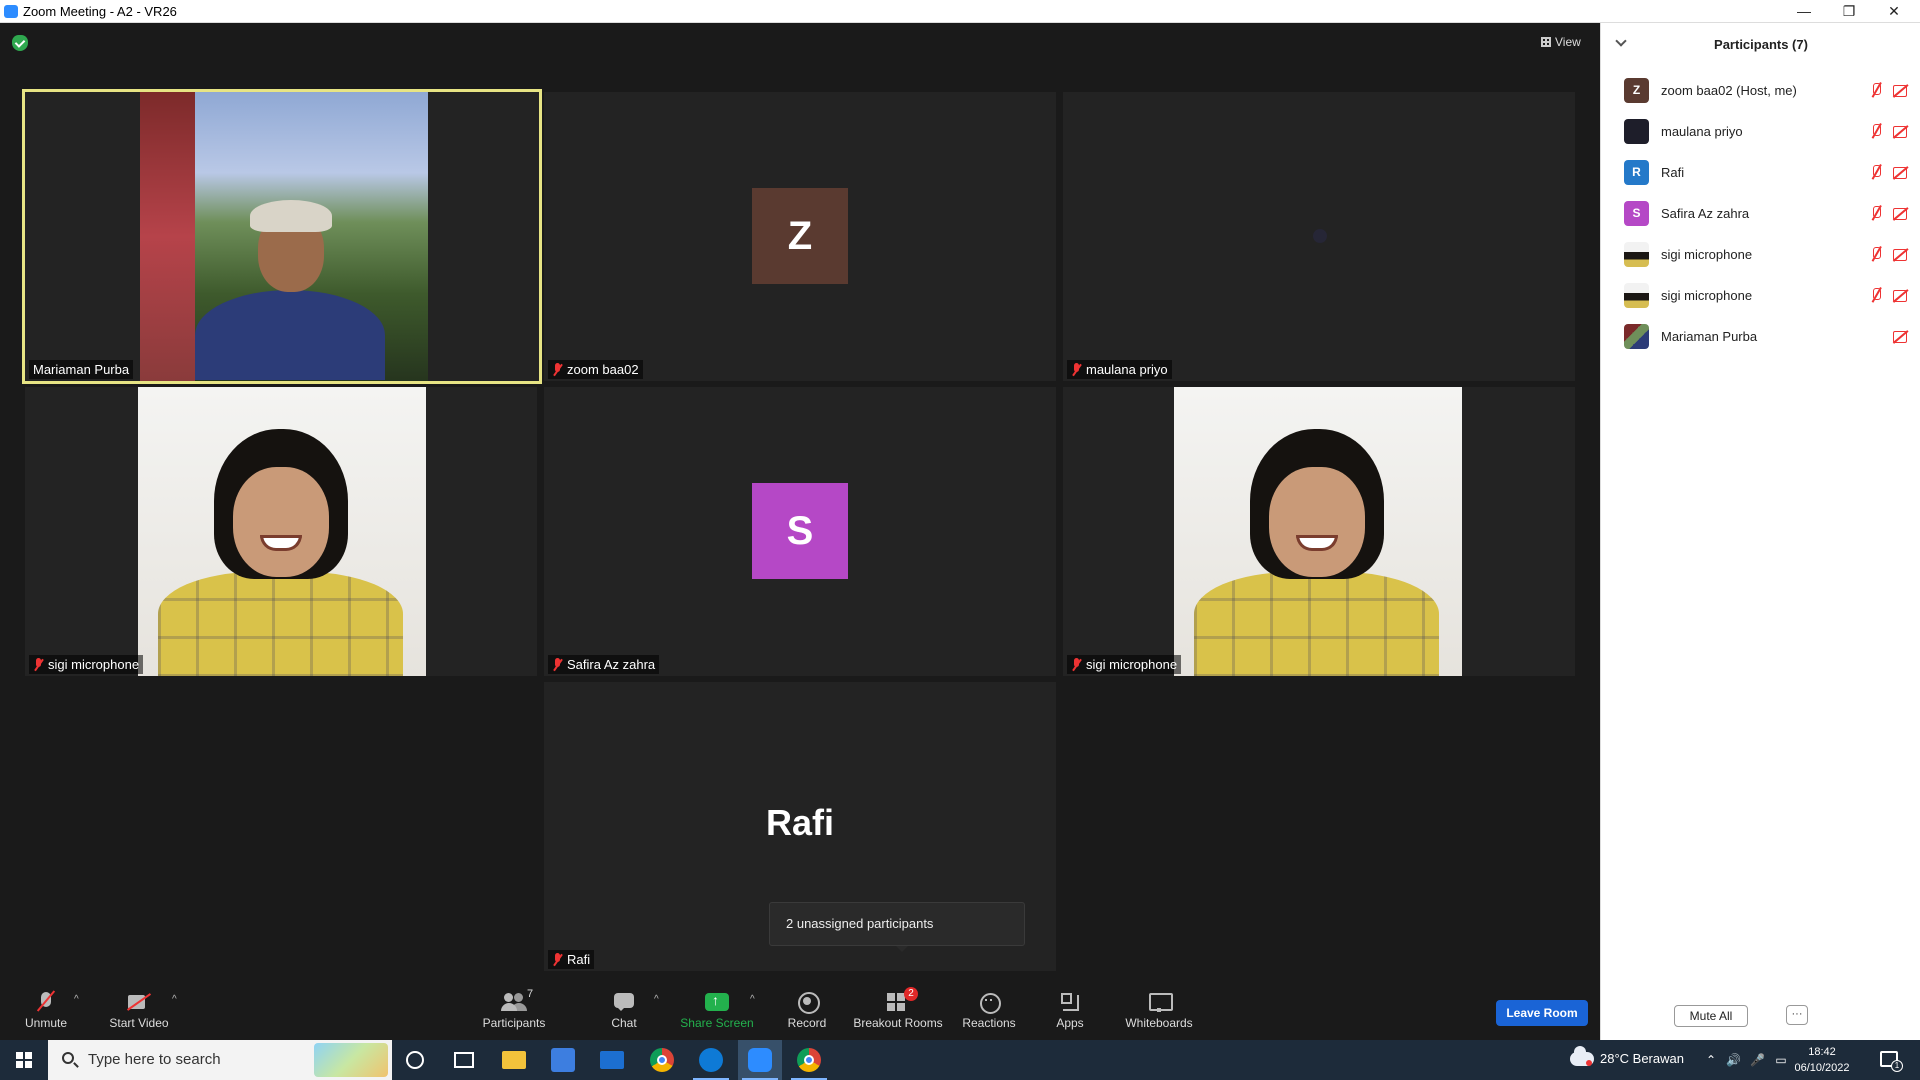  I want to click on search-placeholder: Type here to search, so click(154, 1059).